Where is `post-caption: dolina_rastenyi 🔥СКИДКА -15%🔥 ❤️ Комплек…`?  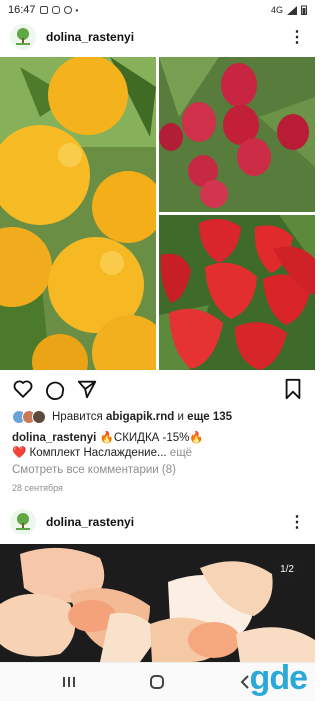
post-caption: dolina_rastenyi 🔥СКИДКА -15%🔥 ❤️ Комплек… is located at coordinates (159, 446).